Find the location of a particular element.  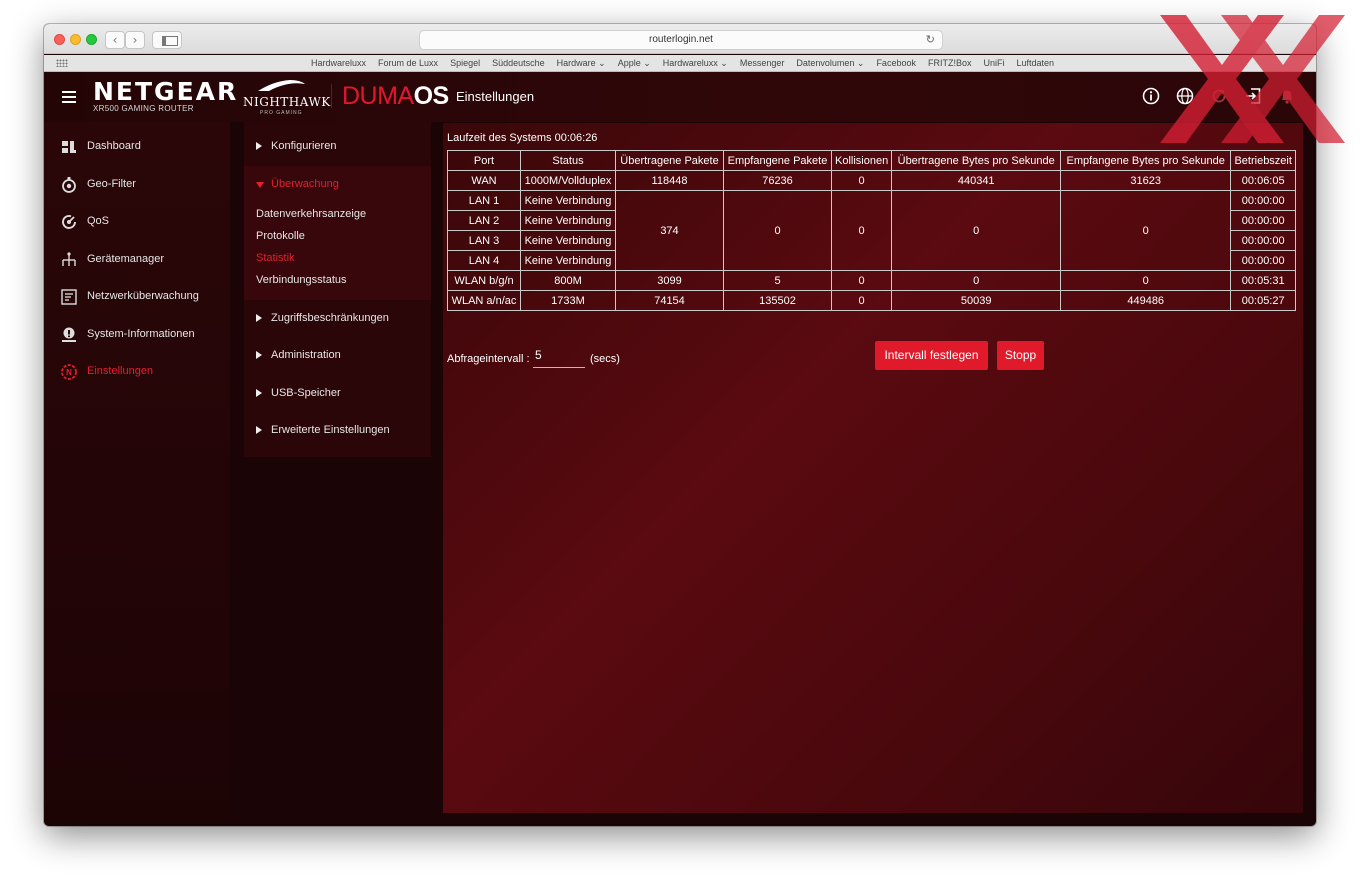

nav-item-network-monitoring: Netzwerküberwachung is located at coordinates (137, 297).